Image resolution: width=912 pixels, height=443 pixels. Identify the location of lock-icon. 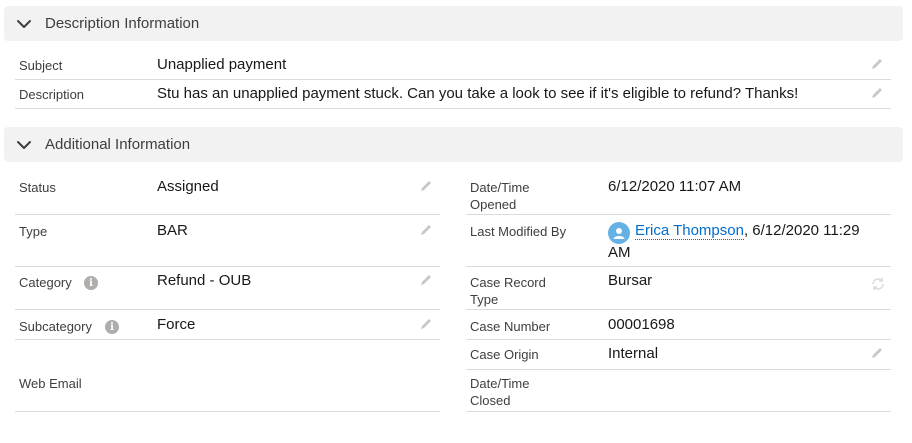
(878, 284).